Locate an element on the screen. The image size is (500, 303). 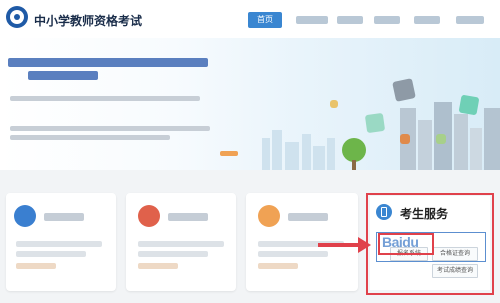
annotation-arrow-icon is located at coordinates (364, 245).